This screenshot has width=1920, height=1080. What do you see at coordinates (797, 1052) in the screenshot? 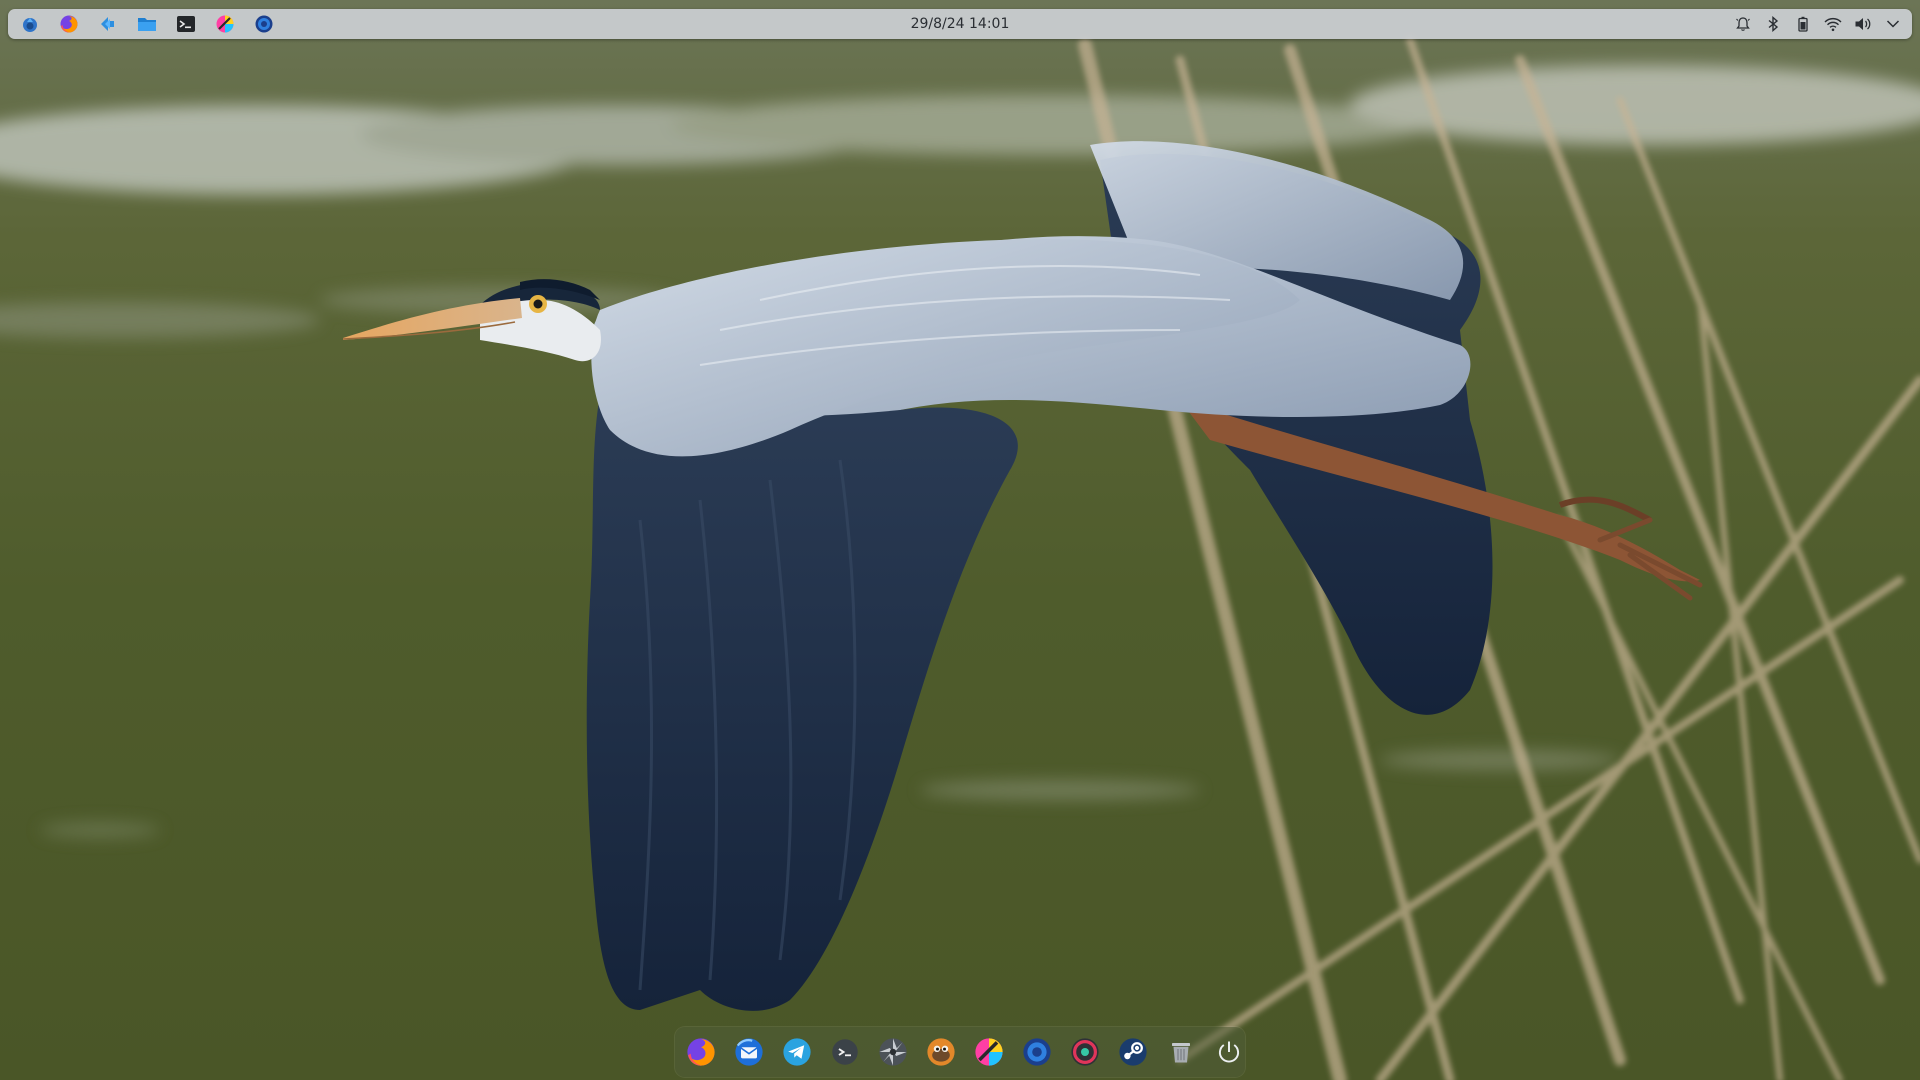
I see `telegram-icon` at bounding box center [797, 1052].